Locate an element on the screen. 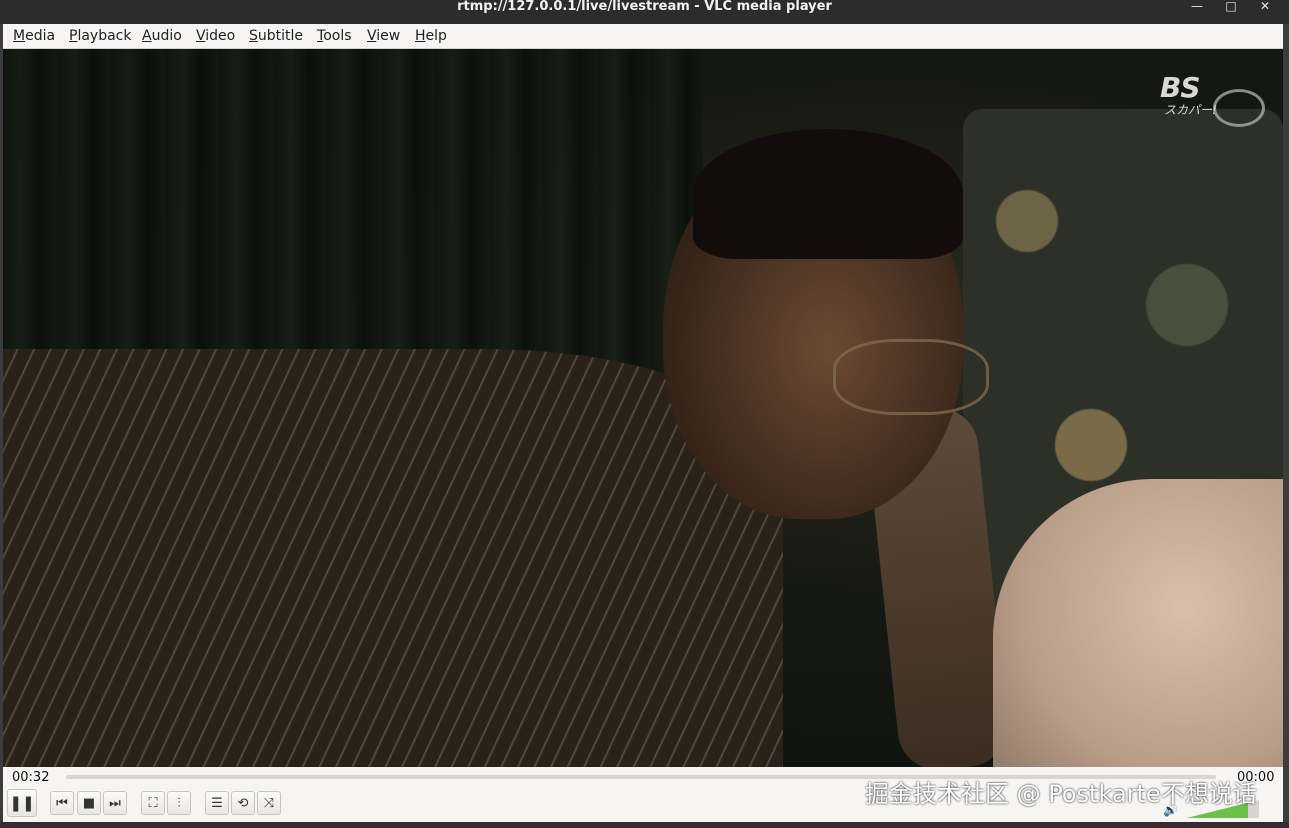  menu-help: Help is located at coordinates (431, 36).